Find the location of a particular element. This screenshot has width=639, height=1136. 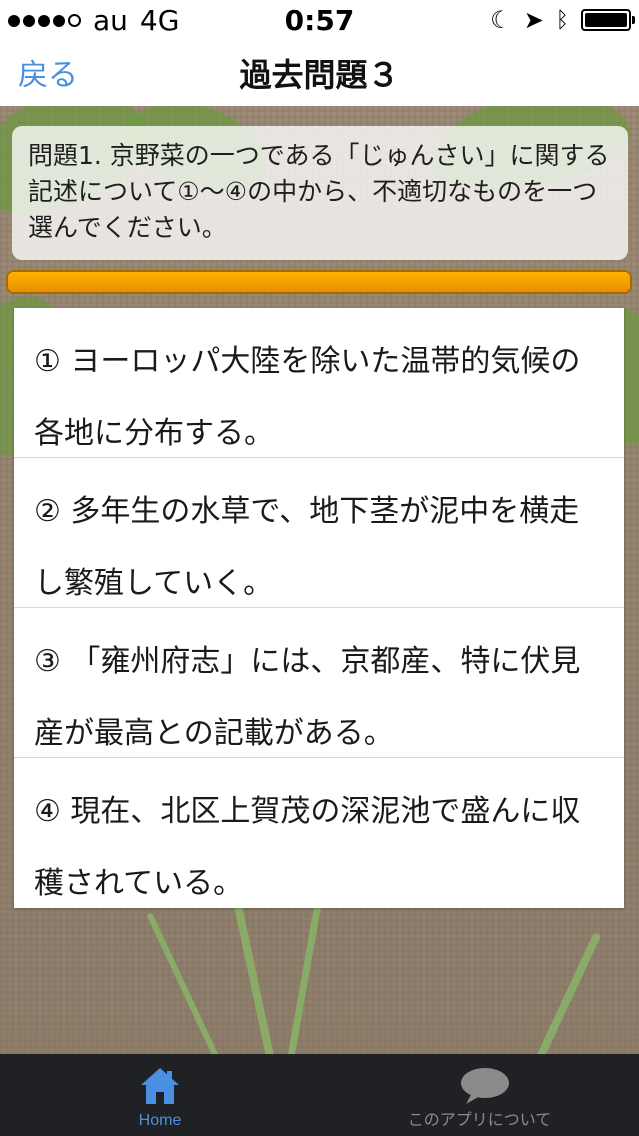

status-bar: au 4G 0:57 ☾ ➤ ᛒ is located at coordinates (319, 20).